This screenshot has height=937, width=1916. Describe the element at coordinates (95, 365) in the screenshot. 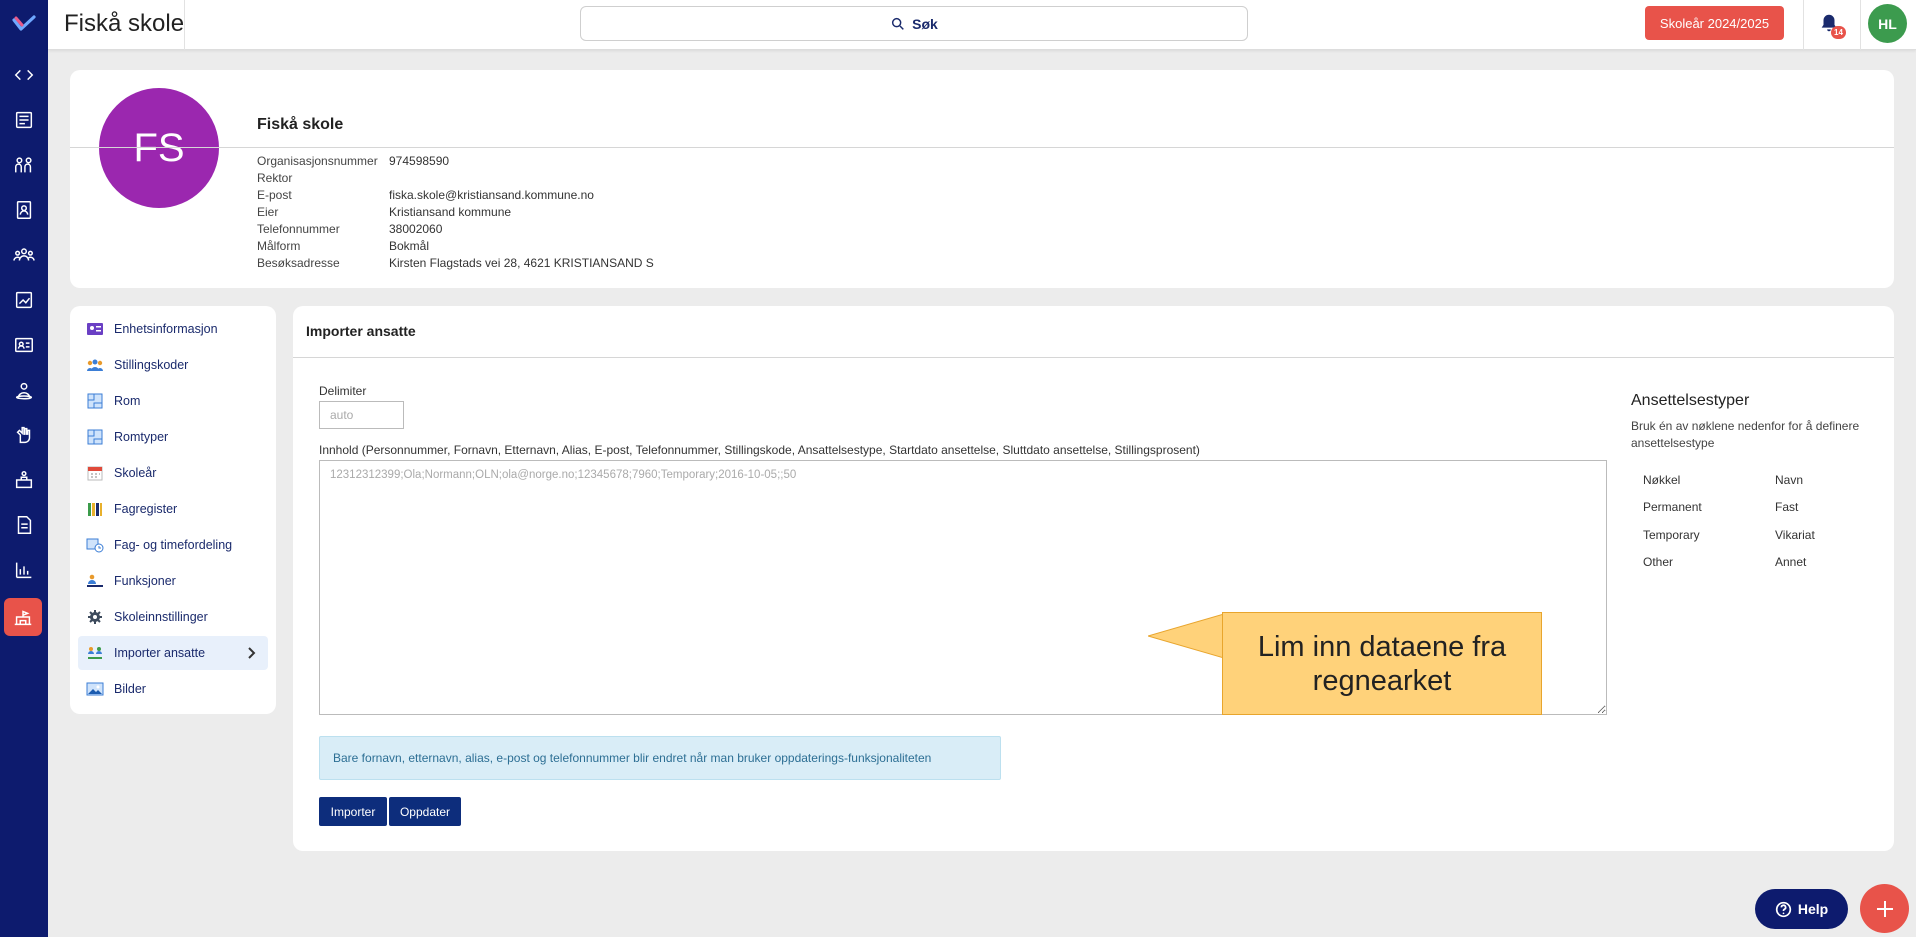

I see `people-icon` at that location.